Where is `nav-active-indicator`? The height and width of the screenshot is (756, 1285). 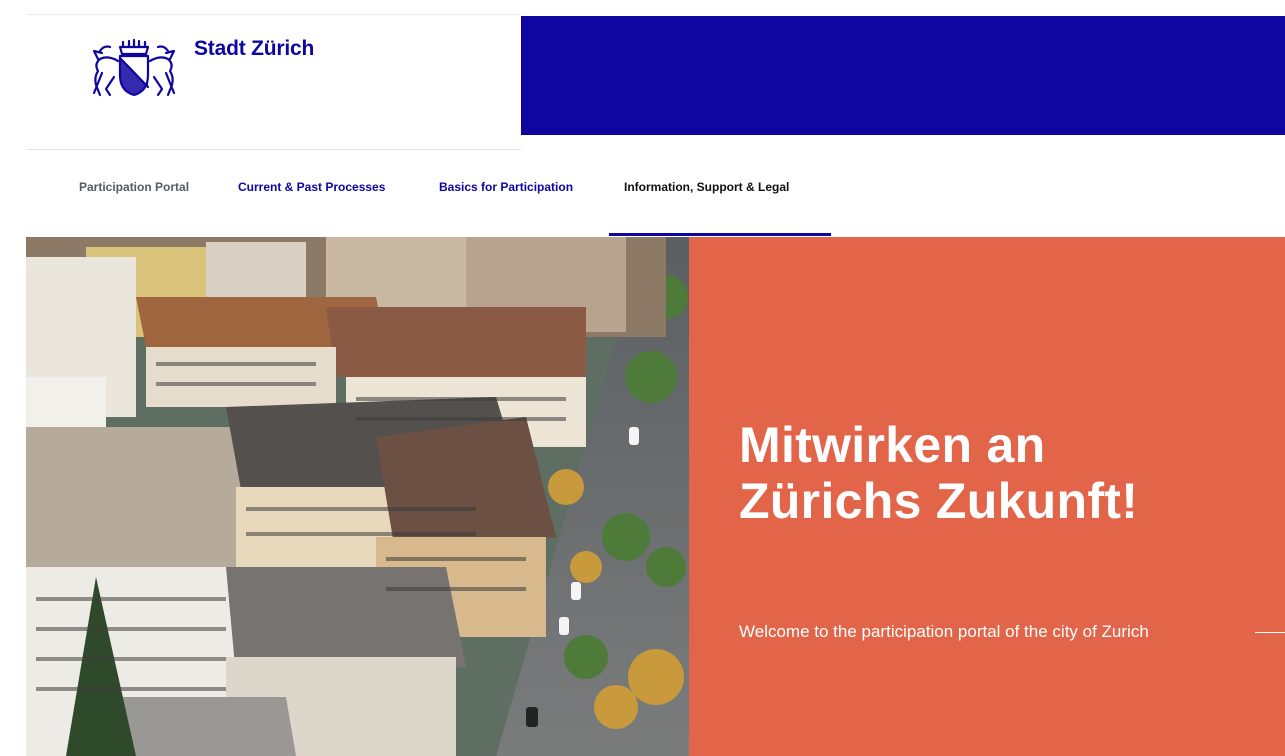
nav-active-indicator is located at coordinates (720, 234).